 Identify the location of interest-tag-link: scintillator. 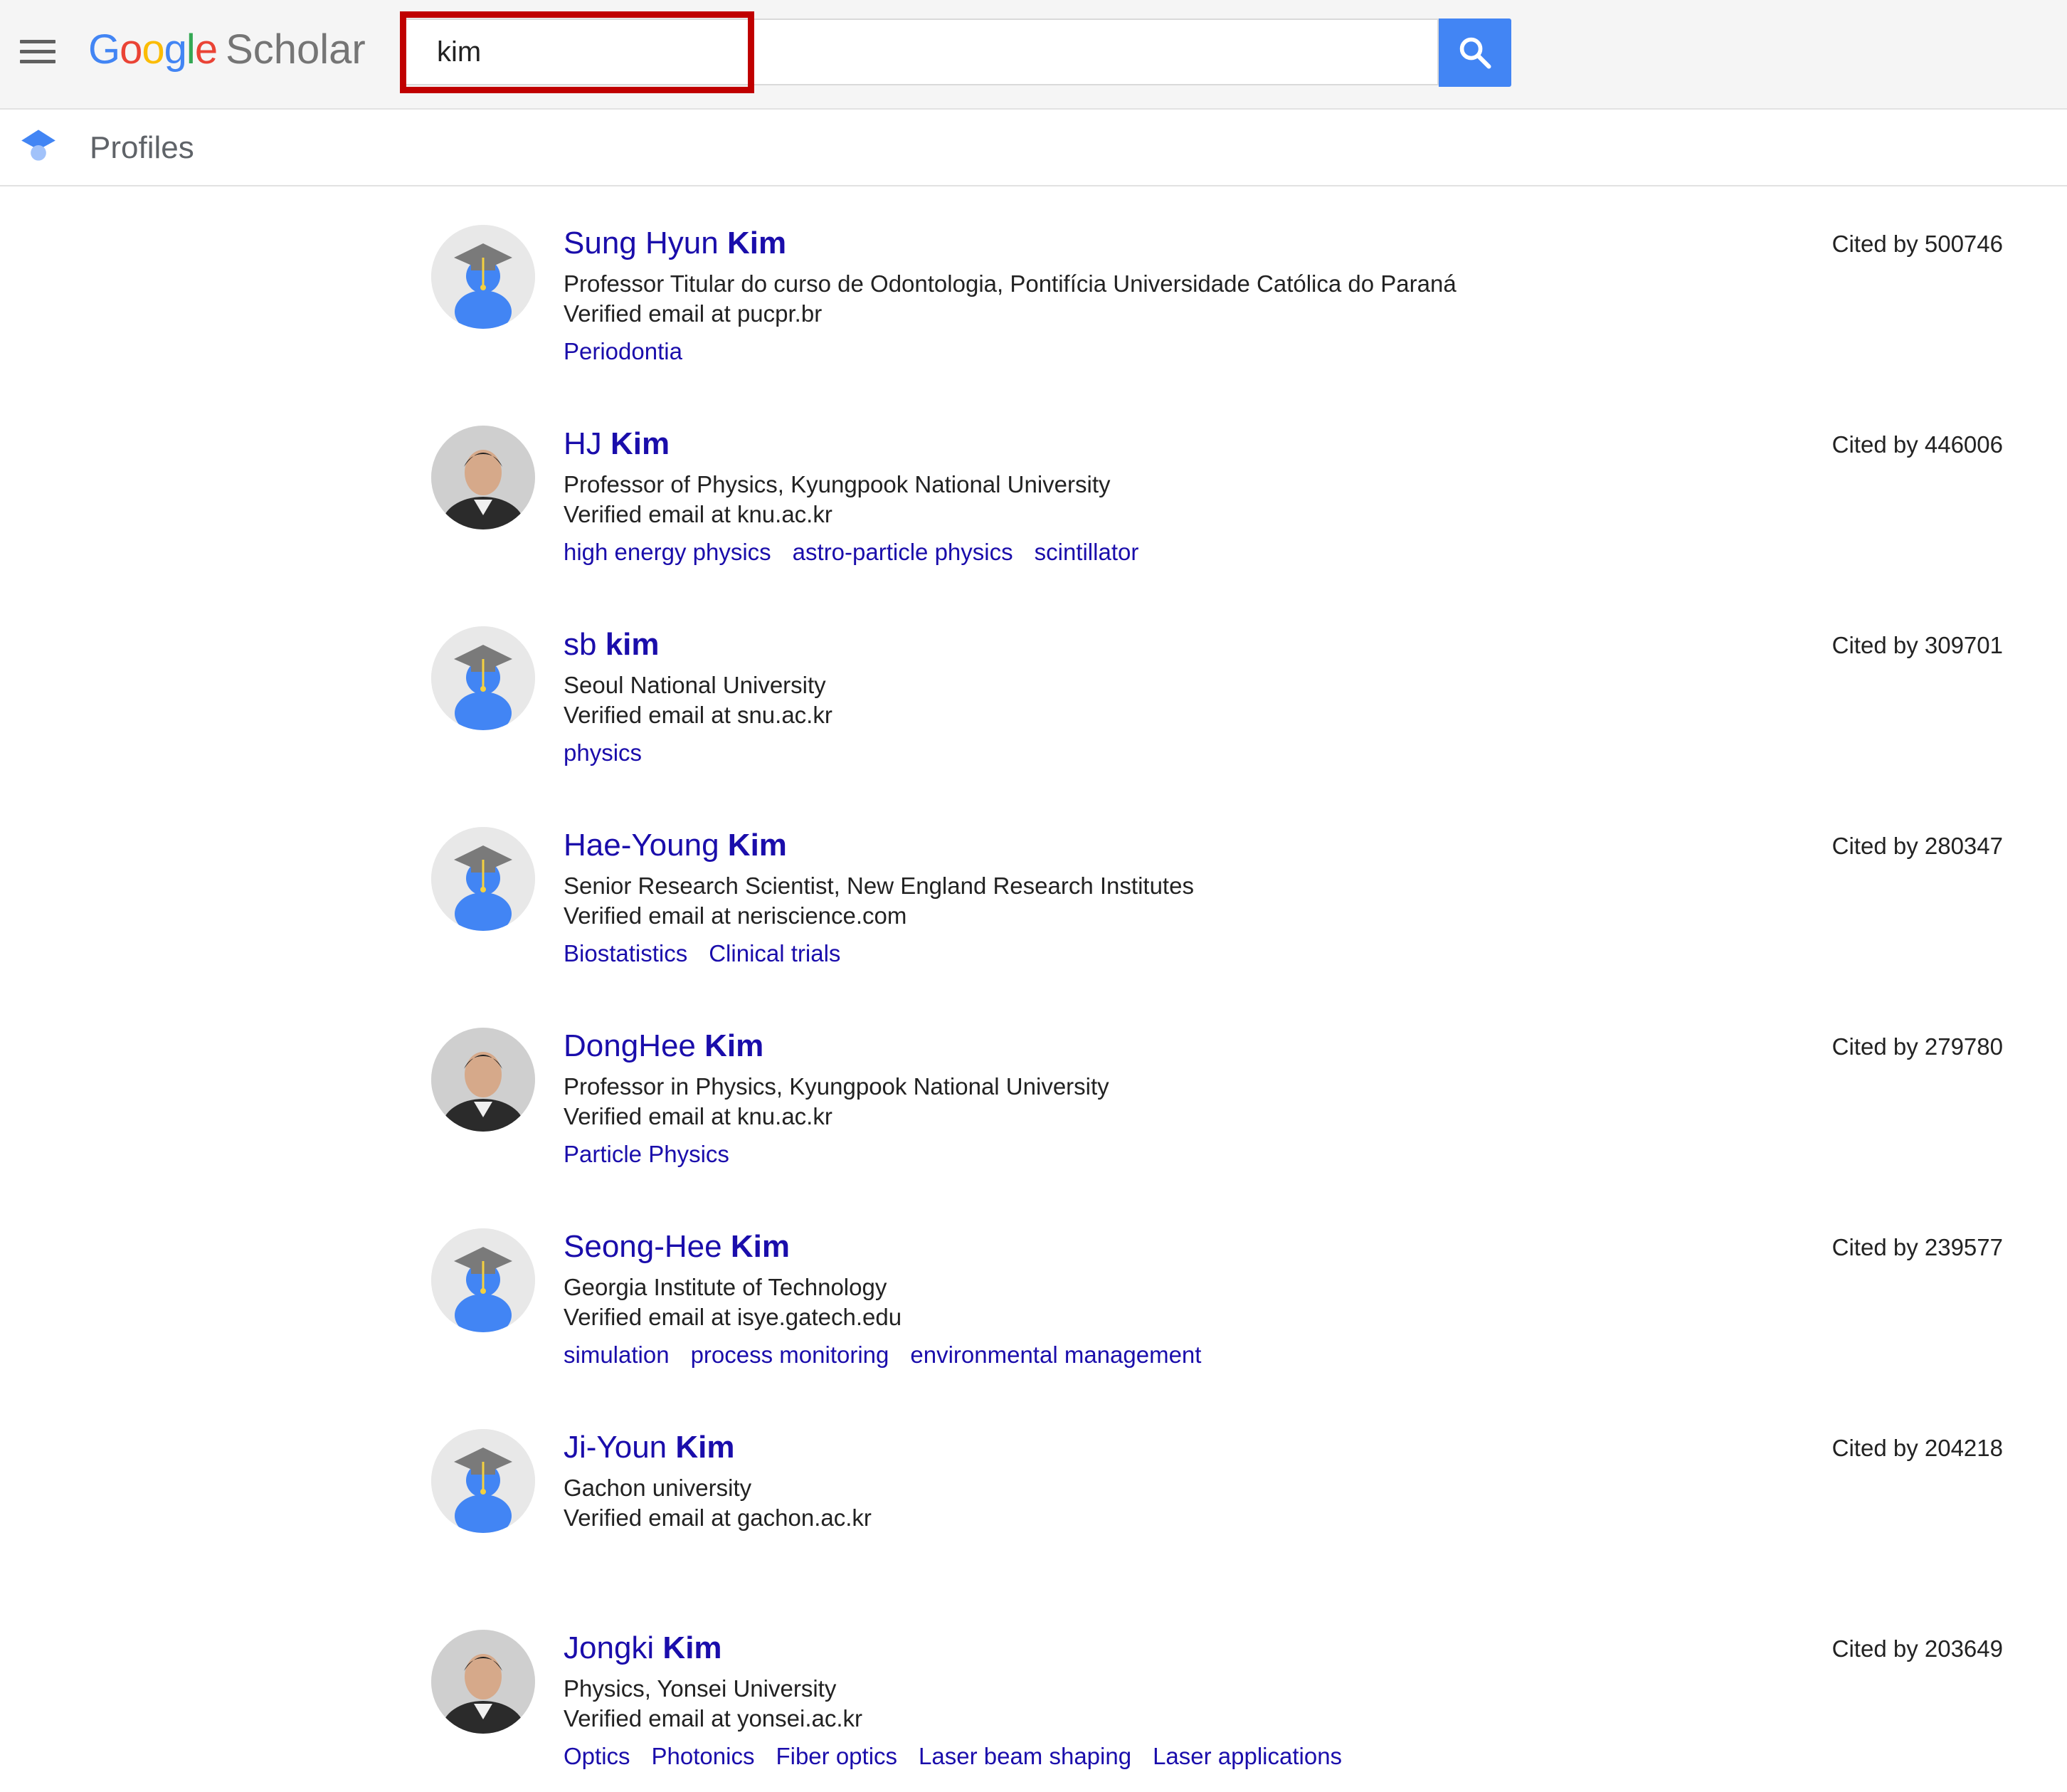
(1087, 552).